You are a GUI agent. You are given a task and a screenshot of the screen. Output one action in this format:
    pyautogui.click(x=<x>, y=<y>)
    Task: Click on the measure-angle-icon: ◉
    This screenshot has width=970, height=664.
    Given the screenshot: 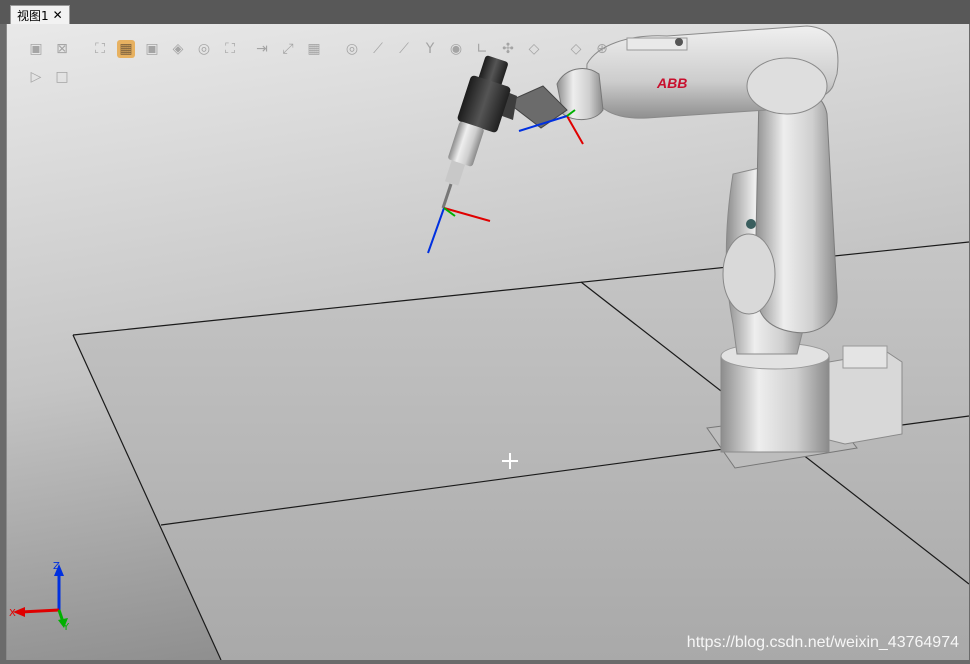 What is the action you would take?
    pyautogui.click(x=456, y=49)
    